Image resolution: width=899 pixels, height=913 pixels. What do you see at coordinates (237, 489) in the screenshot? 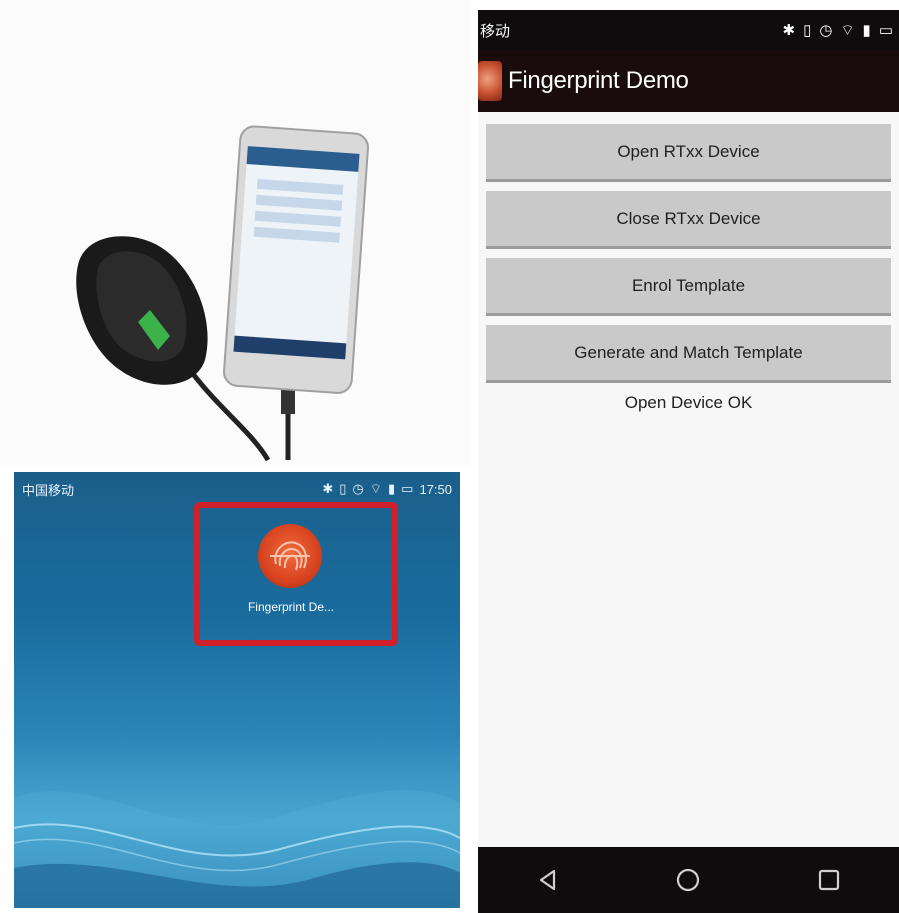
I see `home-status-bar: 中国移动 ✱ ▯ ◷ ⌔ ▮ ▭ 17:50` at bounding box center [237, 489].